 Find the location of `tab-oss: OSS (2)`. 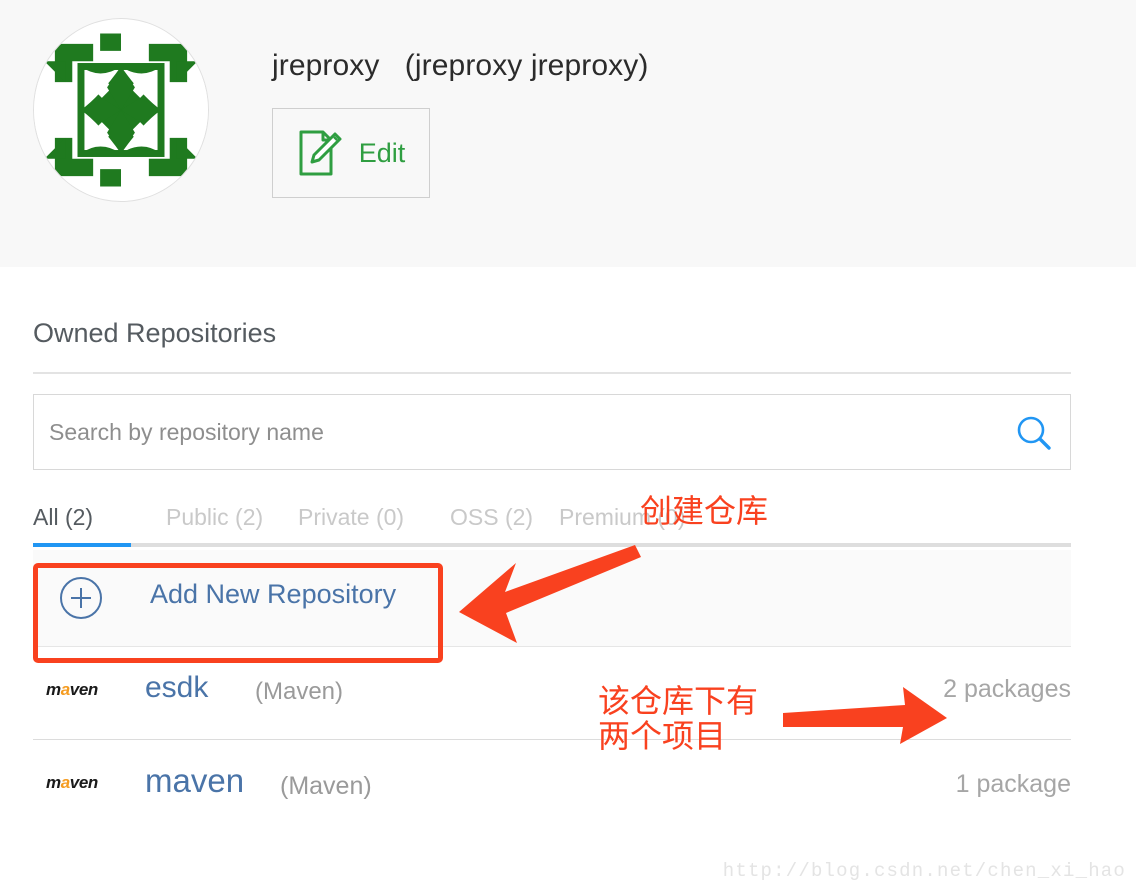

tab-oss: OSS (2) is located at coordinates (491, 517).